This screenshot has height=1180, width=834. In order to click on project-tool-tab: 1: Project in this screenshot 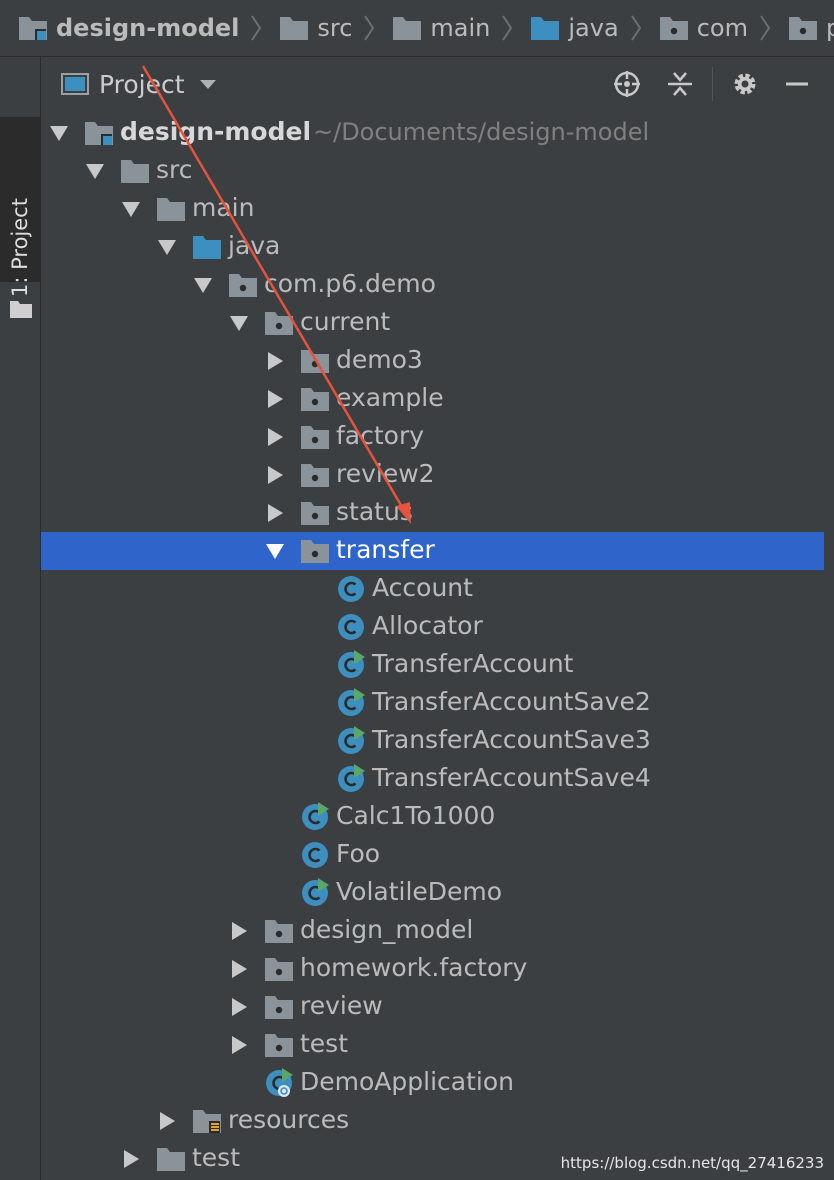, I will do `click(20, 217)`.